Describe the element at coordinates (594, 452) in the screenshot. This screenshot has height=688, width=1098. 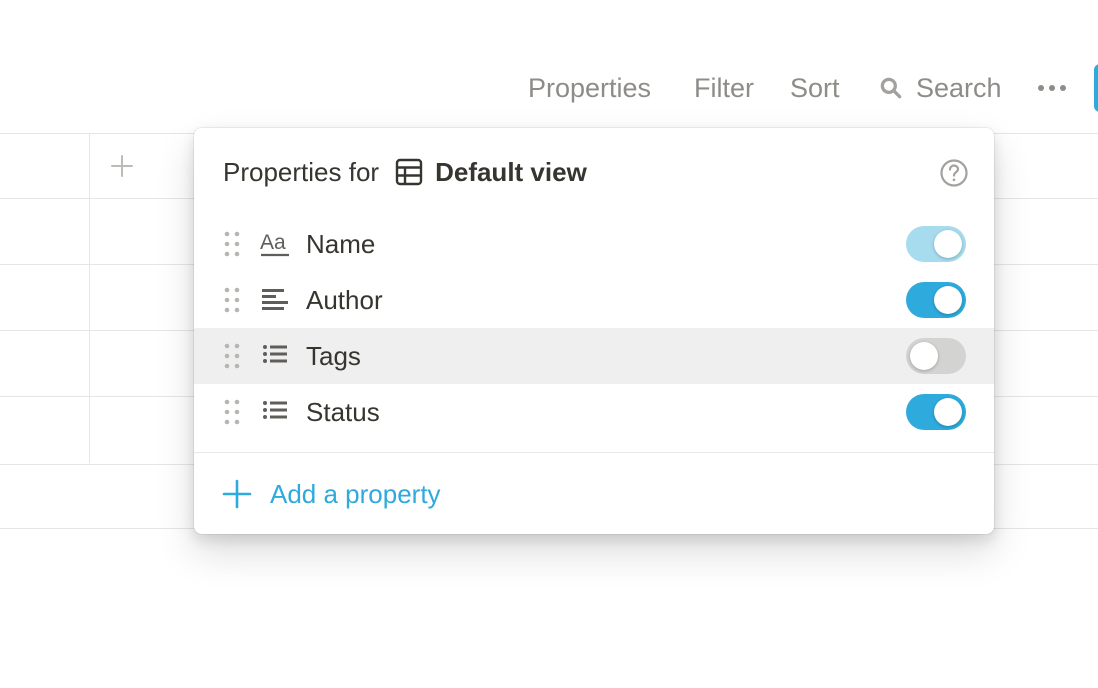
I see `popover-divider` at that location.